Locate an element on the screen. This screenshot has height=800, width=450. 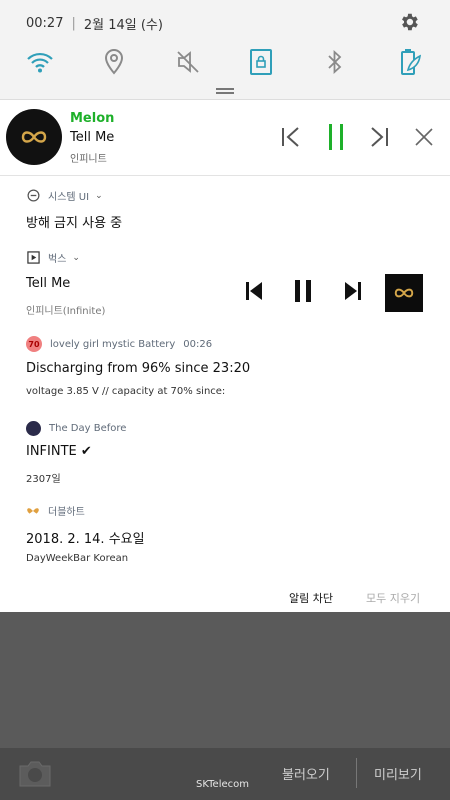
quick-settings-panel: 00:27 | 2월 14일 (수) is located at coordinates (225, 50).